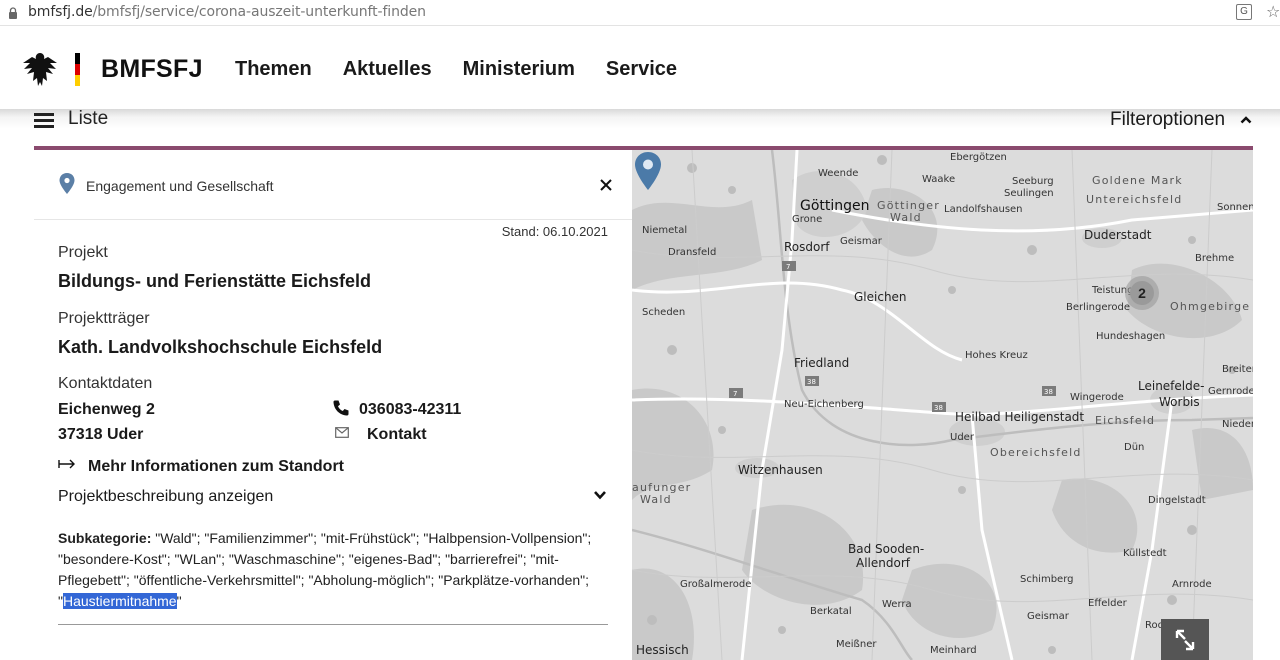 This screenshot has width=1280, height=660. I want to click on map-place-label: Niedero, so click(1237, 424).